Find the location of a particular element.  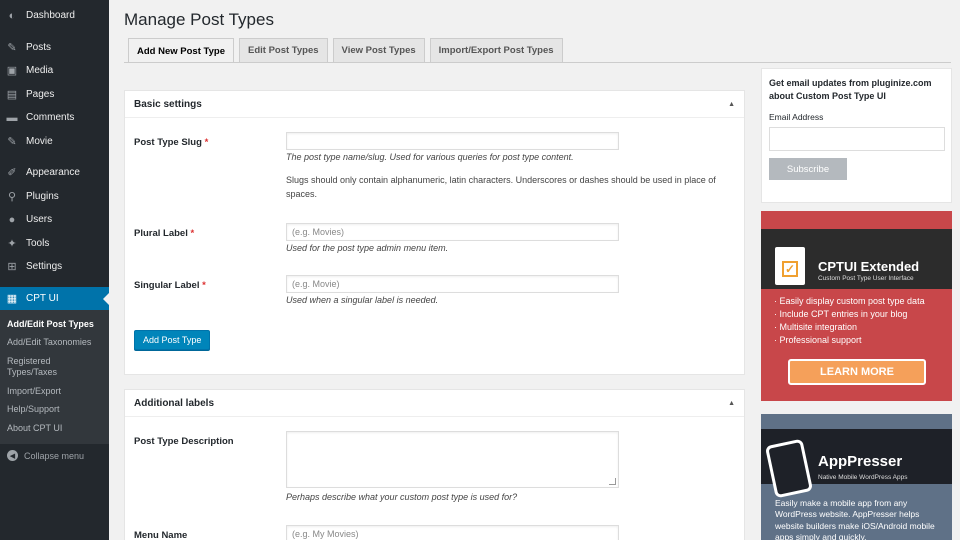

subscribe-button: Subscribe is located at coordinates (808, 169).